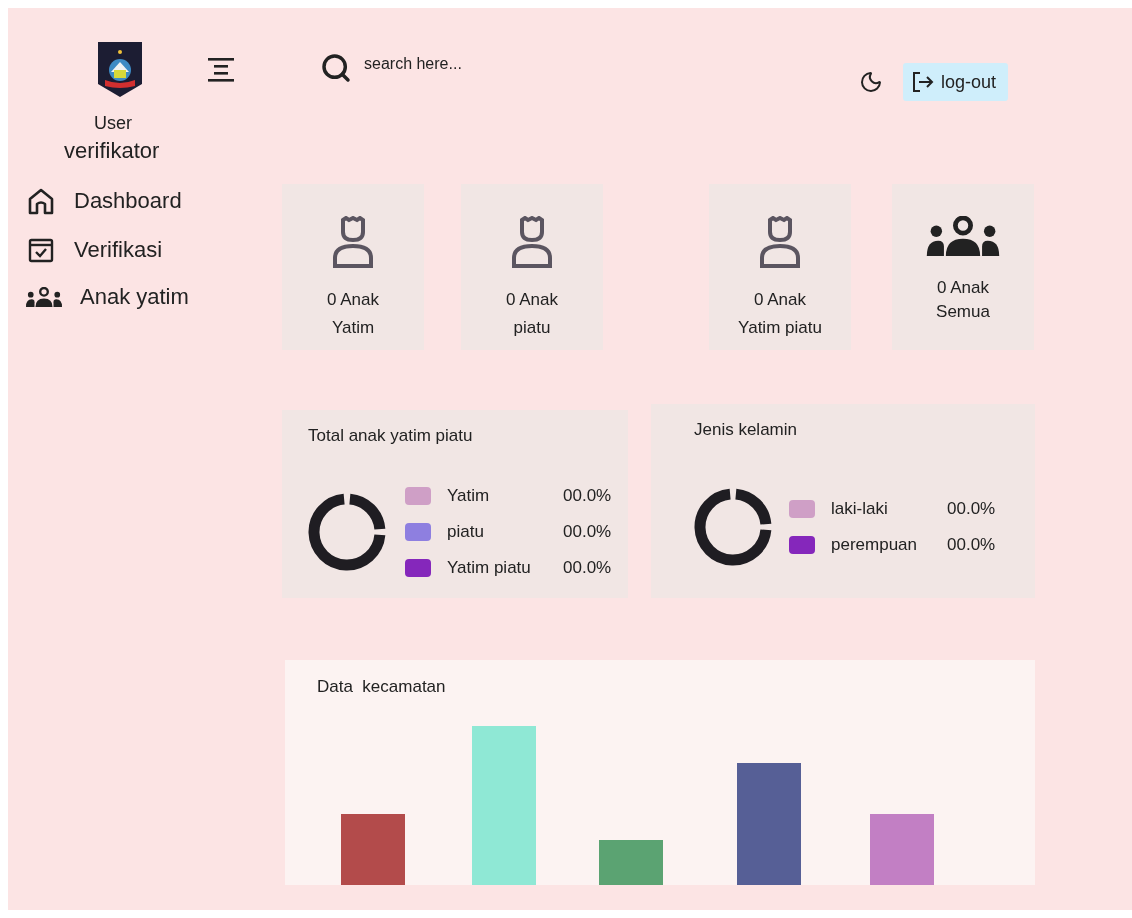  Describe the element at coordinates (922, 82) in the screenshot. I see `logout-icon` at that location.